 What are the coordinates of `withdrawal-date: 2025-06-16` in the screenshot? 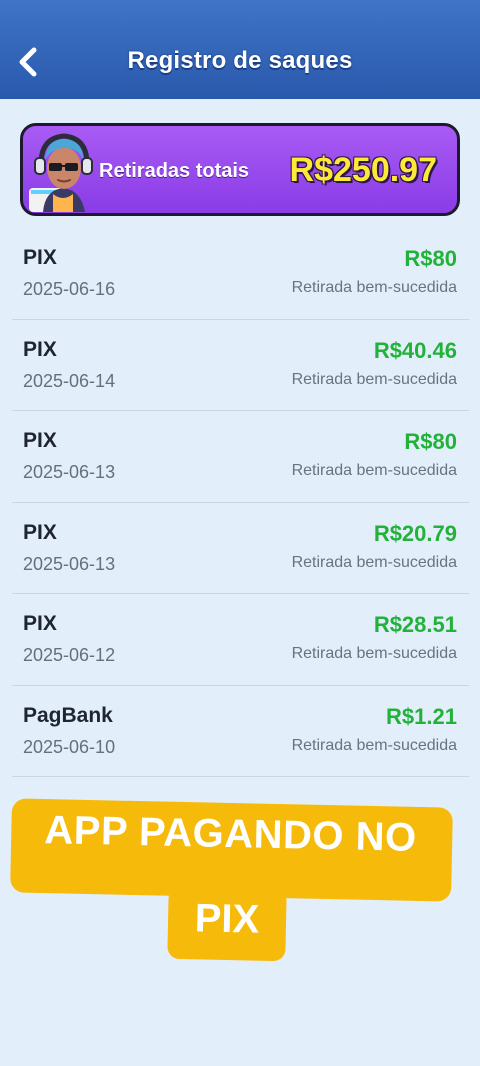 It's located at (69, 289).